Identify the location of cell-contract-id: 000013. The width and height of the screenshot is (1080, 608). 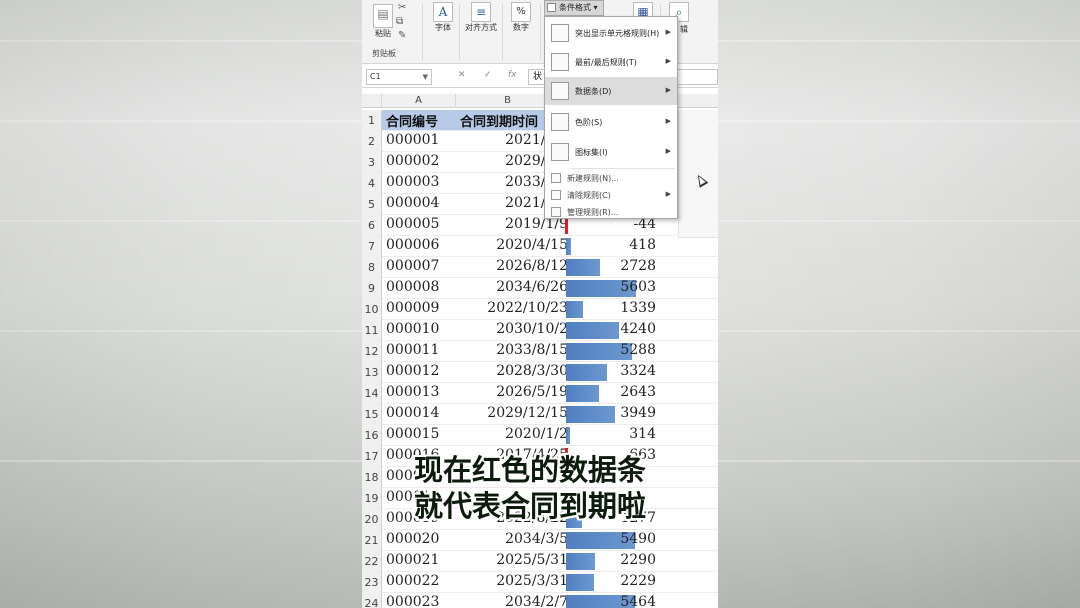
(412, 392).